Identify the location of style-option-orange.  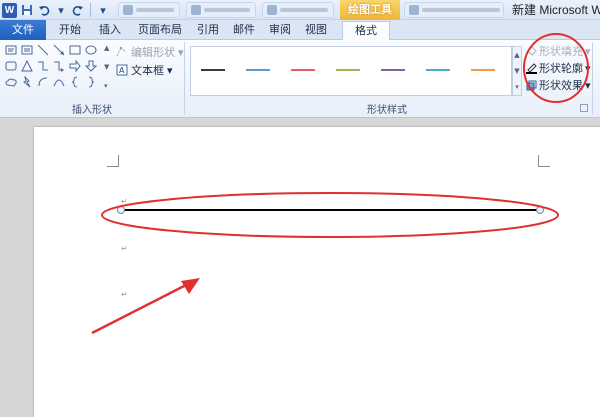
(483, 70).